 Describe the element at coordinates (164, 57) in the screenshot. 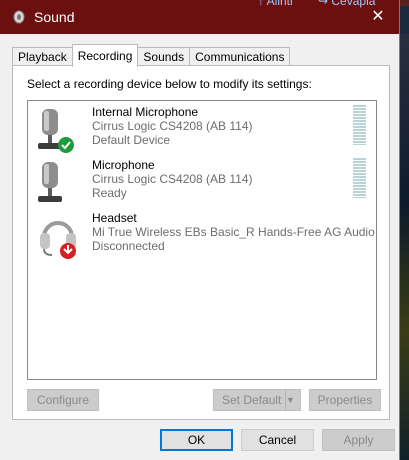

I see `tab-sounds: Sounds` at that location.